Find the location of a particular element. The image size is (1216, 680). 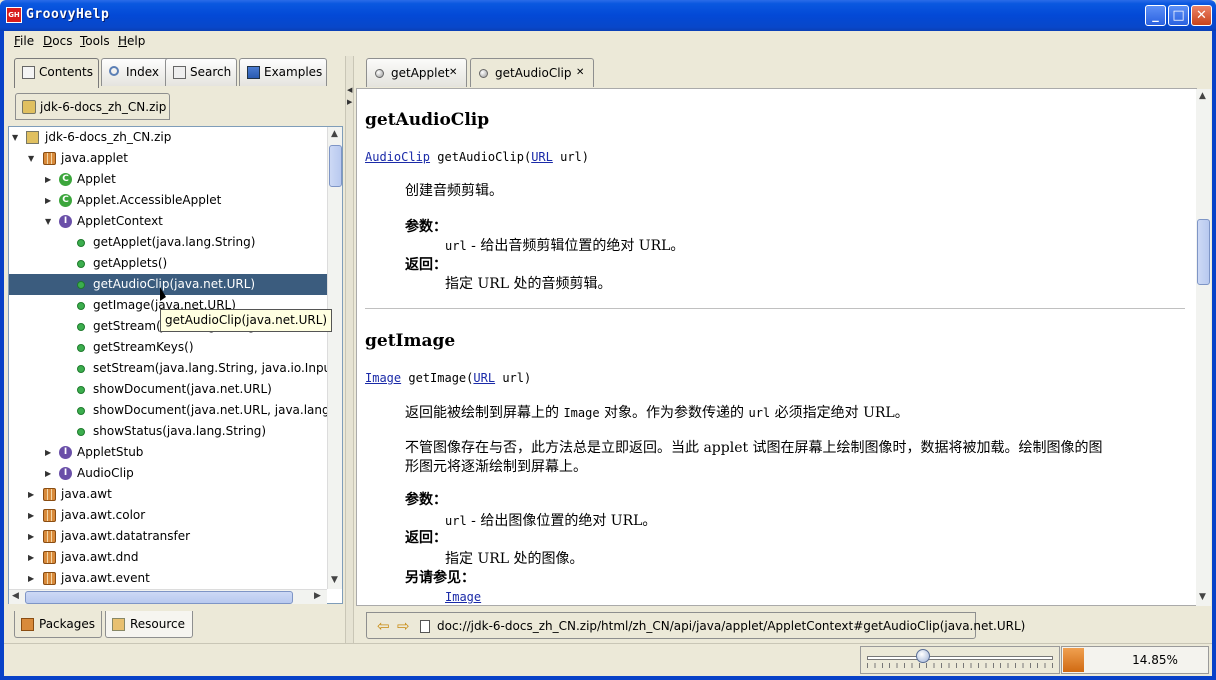

tree-node-method: getApplet(java.lang.String) is located at coordinates (168, 242).